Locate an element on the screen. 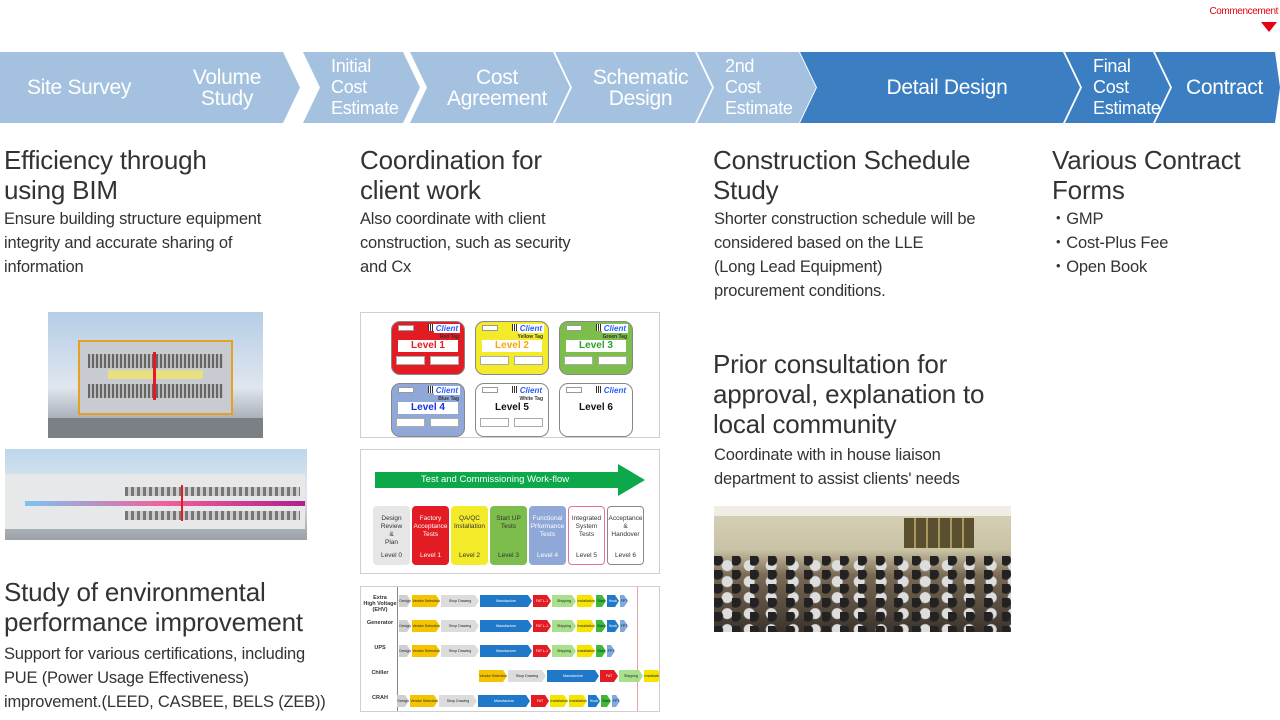 Image resolution: width=1280 pixels, height=720 pixels. workflow-step: Start UP Tests Level 3 is located at coordinates (508, 535).